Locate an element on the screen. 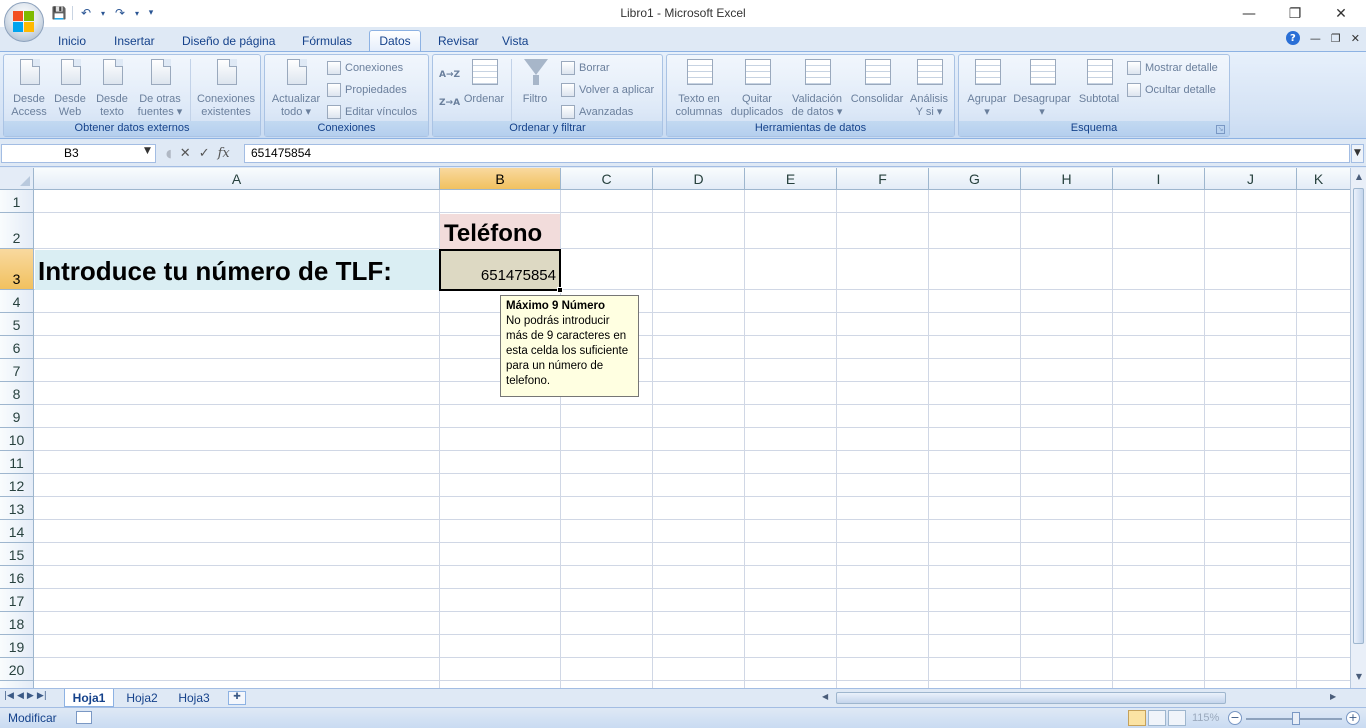  column-header-f: F is located at coordinates (883, 179).